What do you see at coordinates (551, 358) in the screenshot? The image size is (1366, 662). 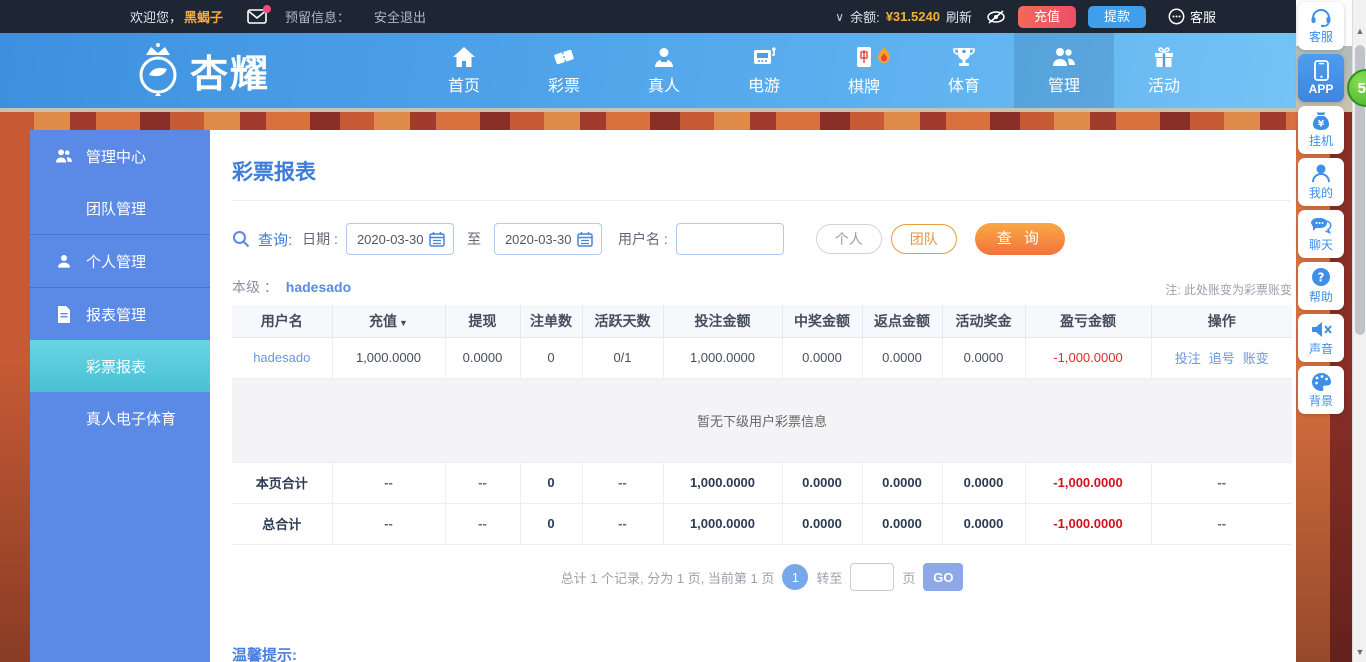 I see `cell-bet-count: 0` at bounding box center [551, 358].